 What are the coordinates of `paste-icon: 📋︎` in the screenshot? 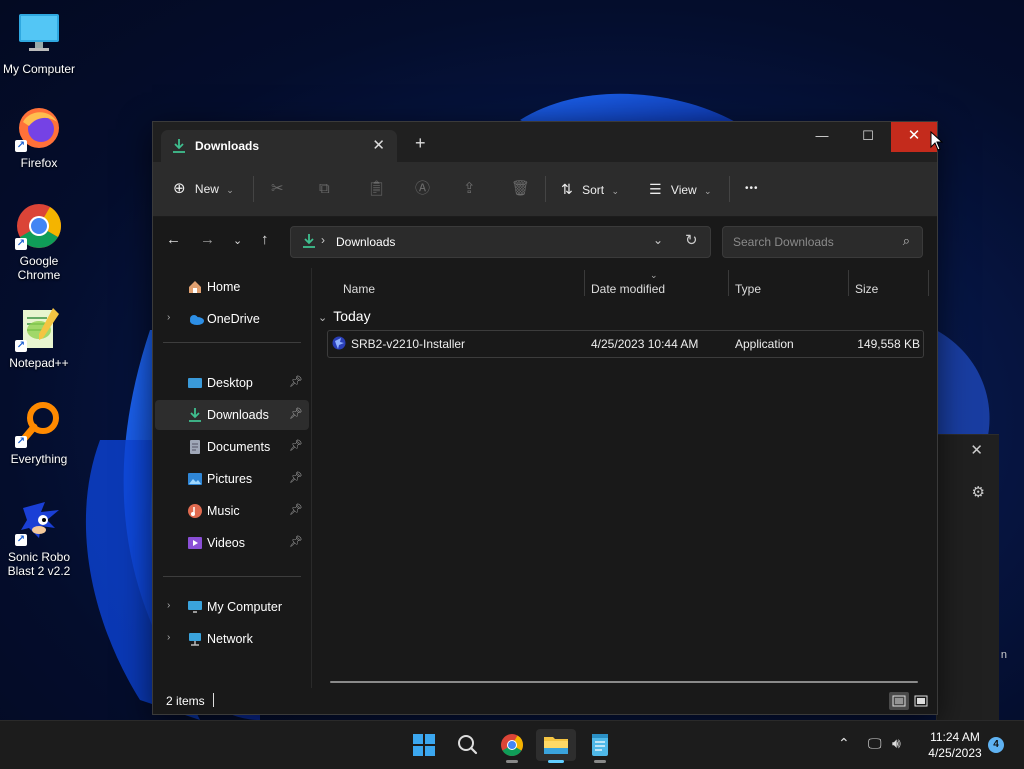 It's located at (376, 189).